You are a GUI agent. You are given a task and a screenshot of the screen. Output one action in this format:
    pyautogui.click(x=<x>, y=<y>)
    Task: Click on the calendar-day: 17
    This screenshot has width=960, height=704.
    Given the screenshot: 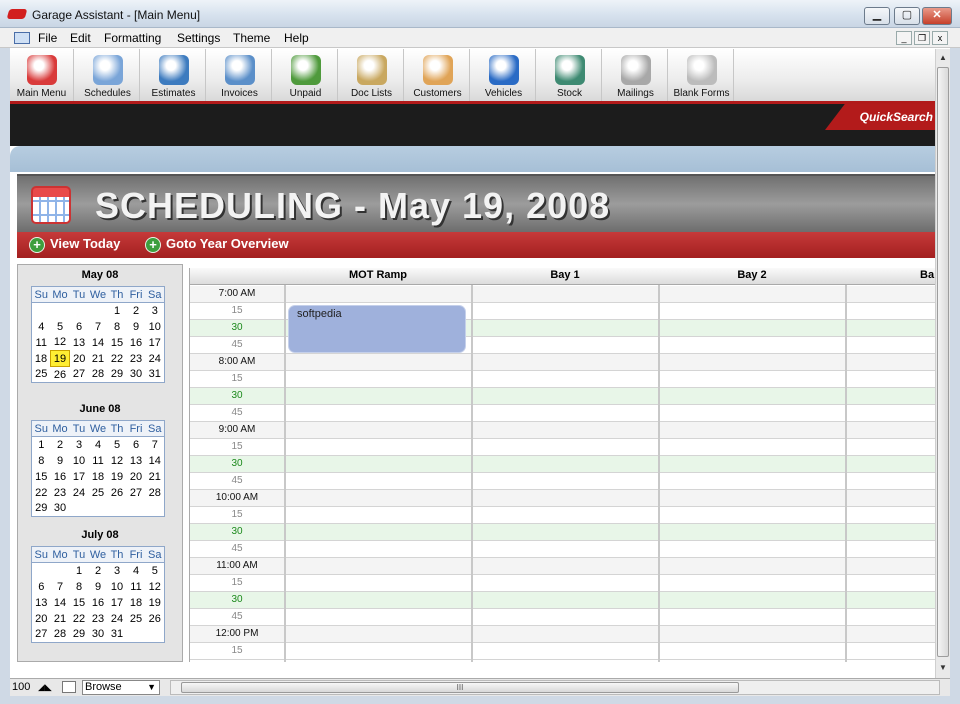 What is the action you would take?
    pyautogui.click(x=79, y=477)
    